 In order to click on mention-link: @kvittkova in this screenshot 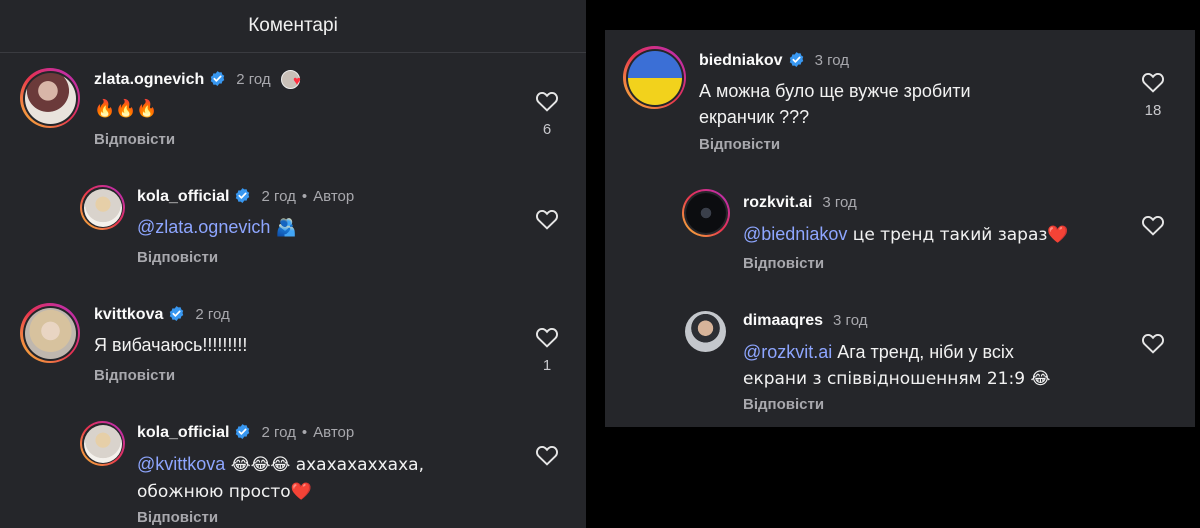, I will do `click(181, 464)`.